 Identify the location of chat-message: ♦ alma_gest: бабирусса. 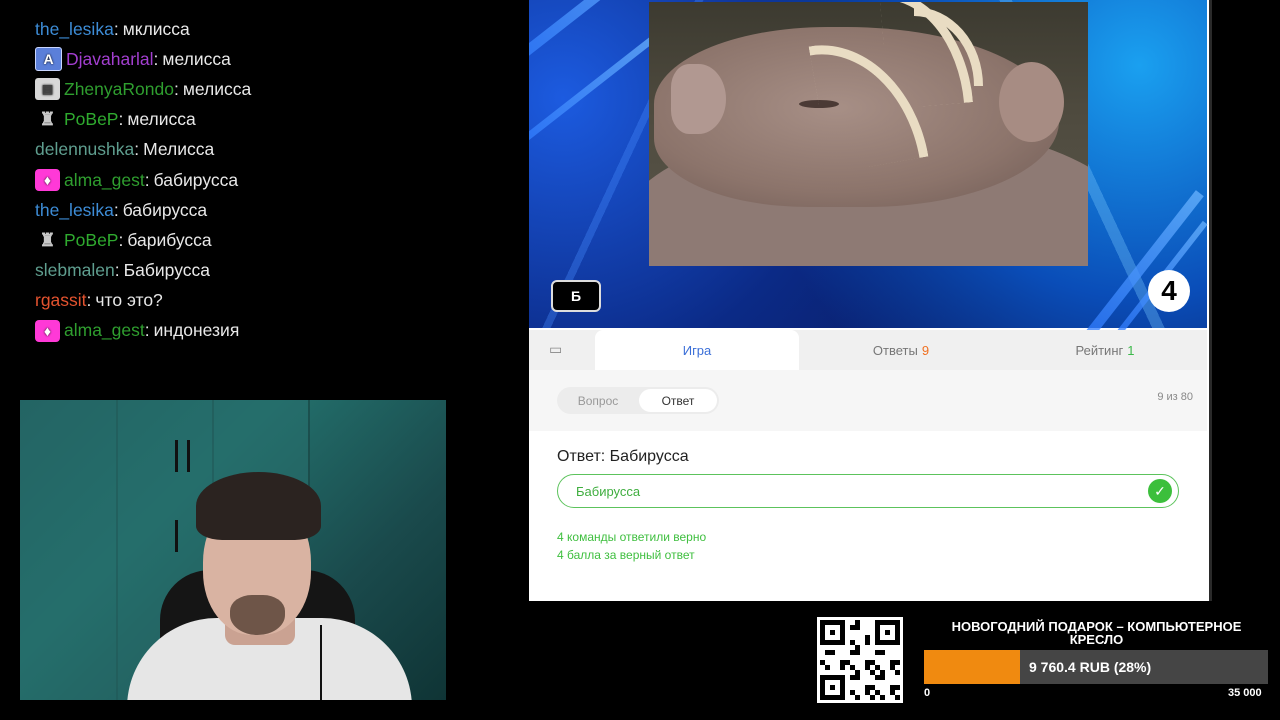
(270, 180).